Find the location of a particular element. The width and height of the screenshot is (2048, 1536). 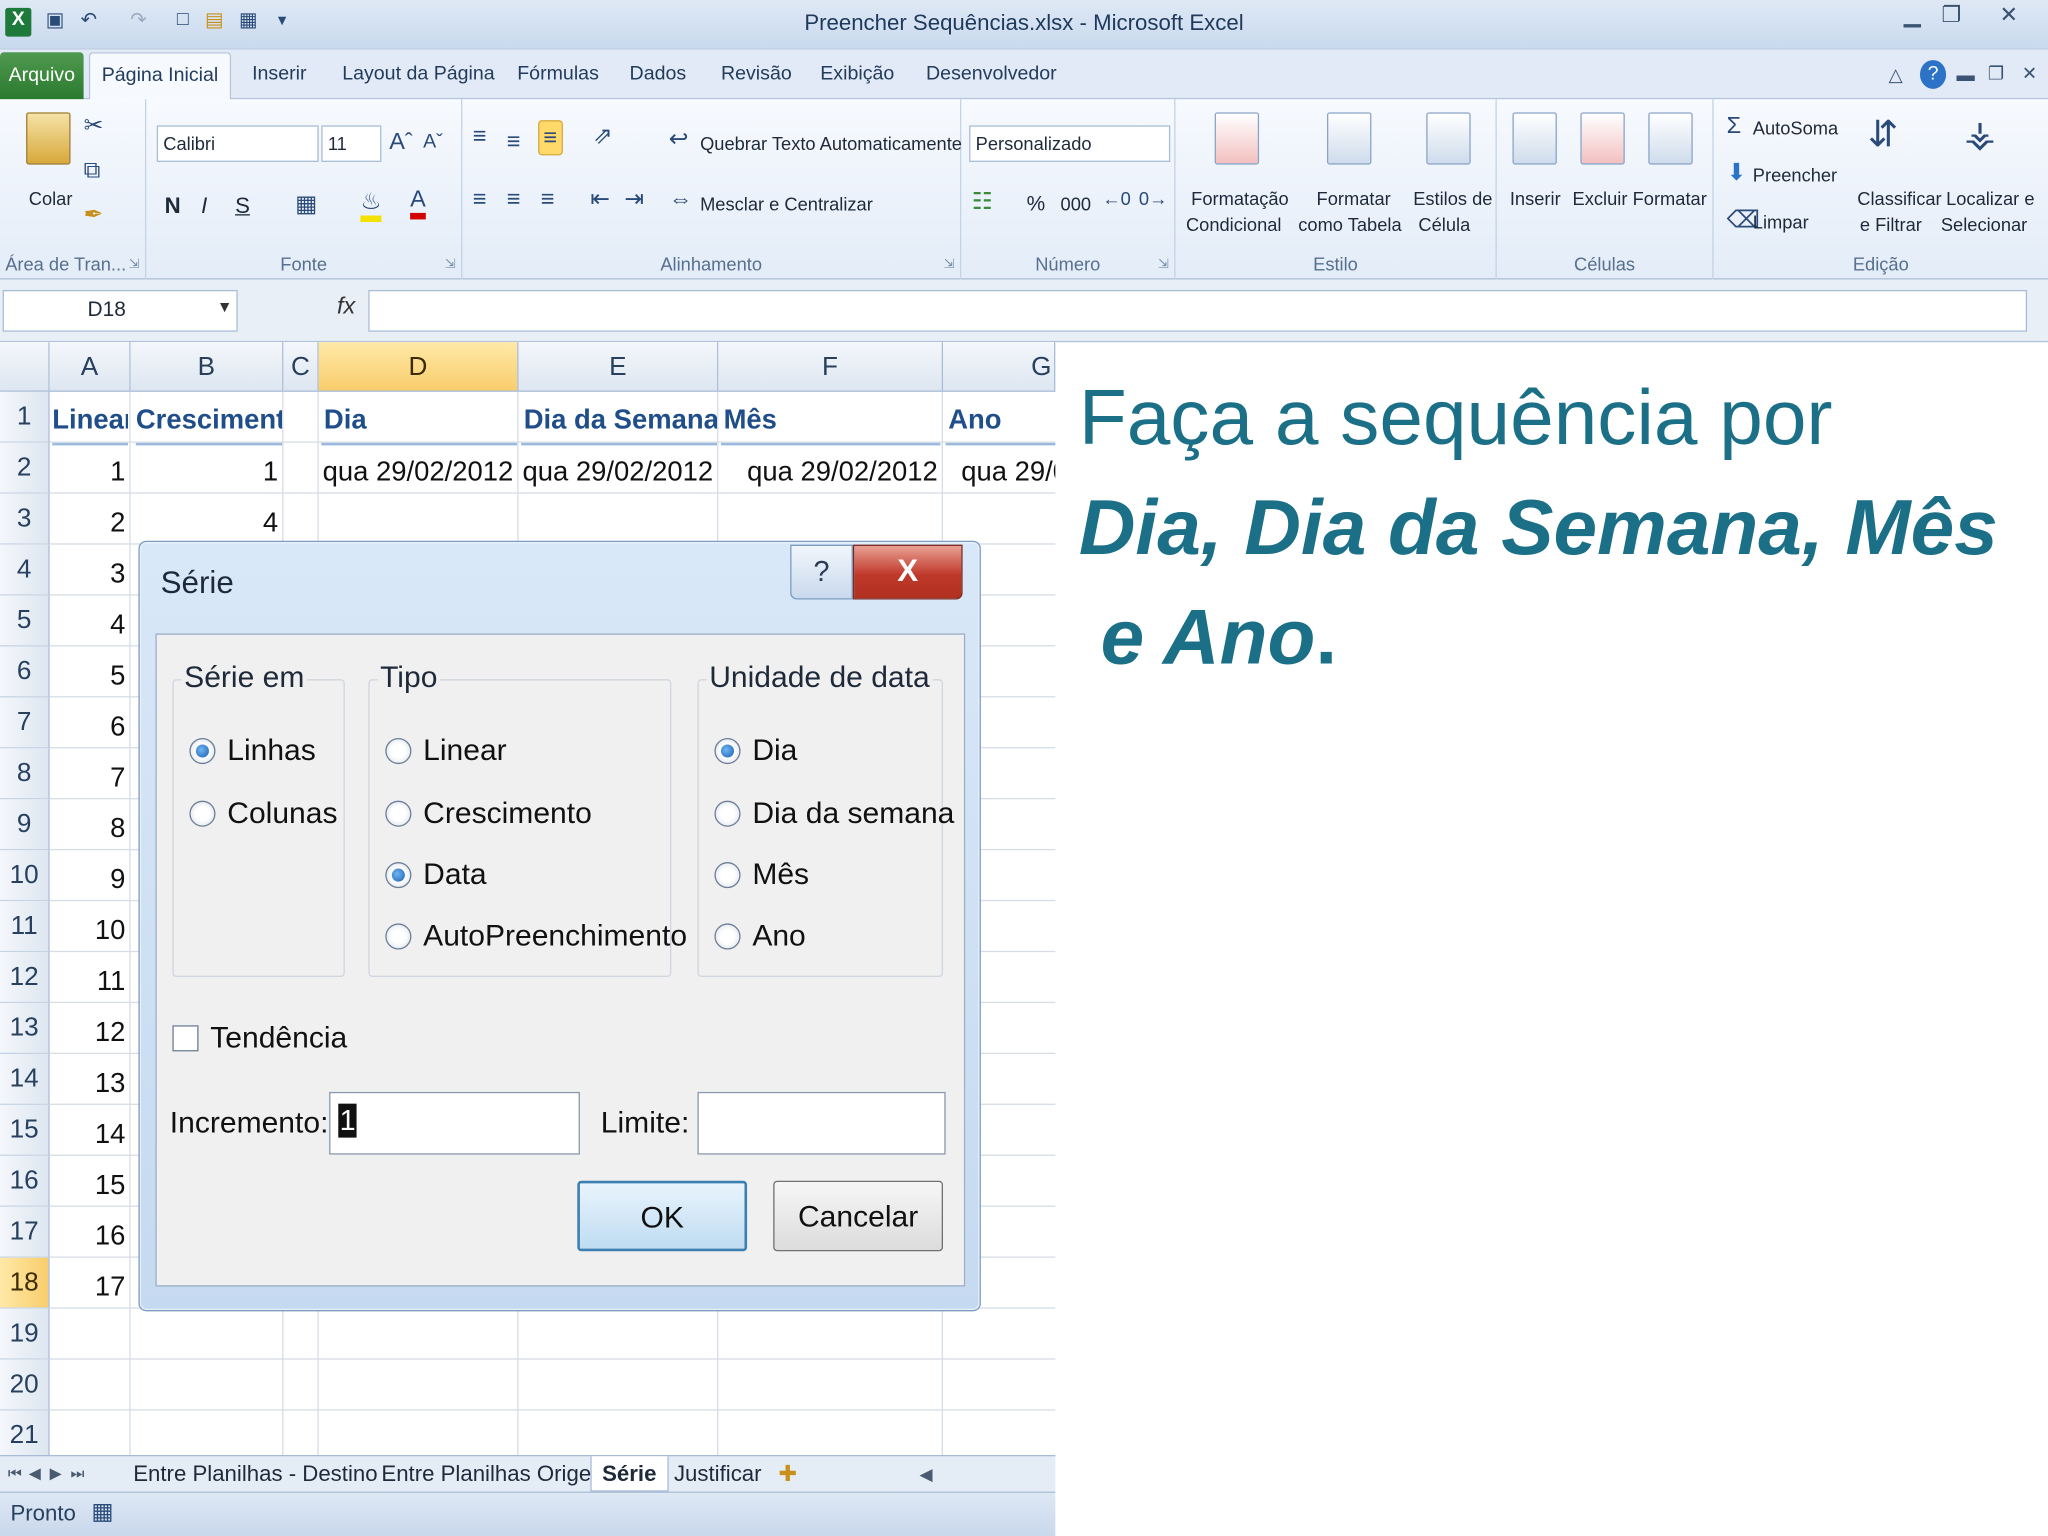

autosum-icon: Σ is located at coordinates (1734, 125).